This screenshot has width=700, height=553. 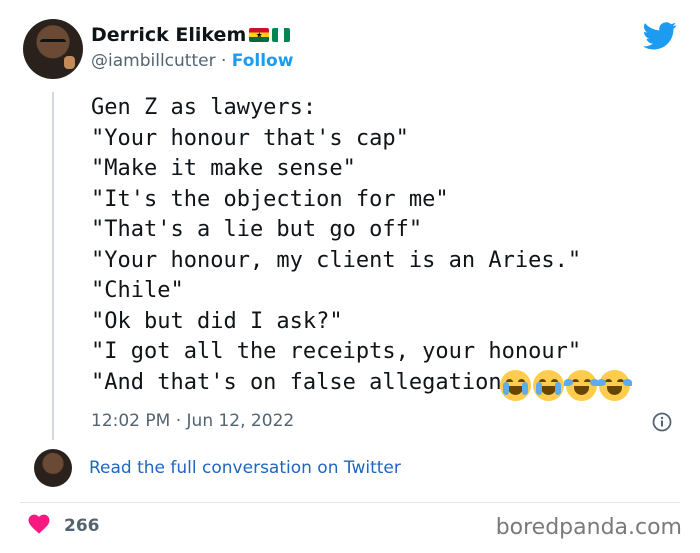 What do you see at coordinates (53, 468) in the screenshot?
I see `reply-avatar` at bounding box center [53, 468].